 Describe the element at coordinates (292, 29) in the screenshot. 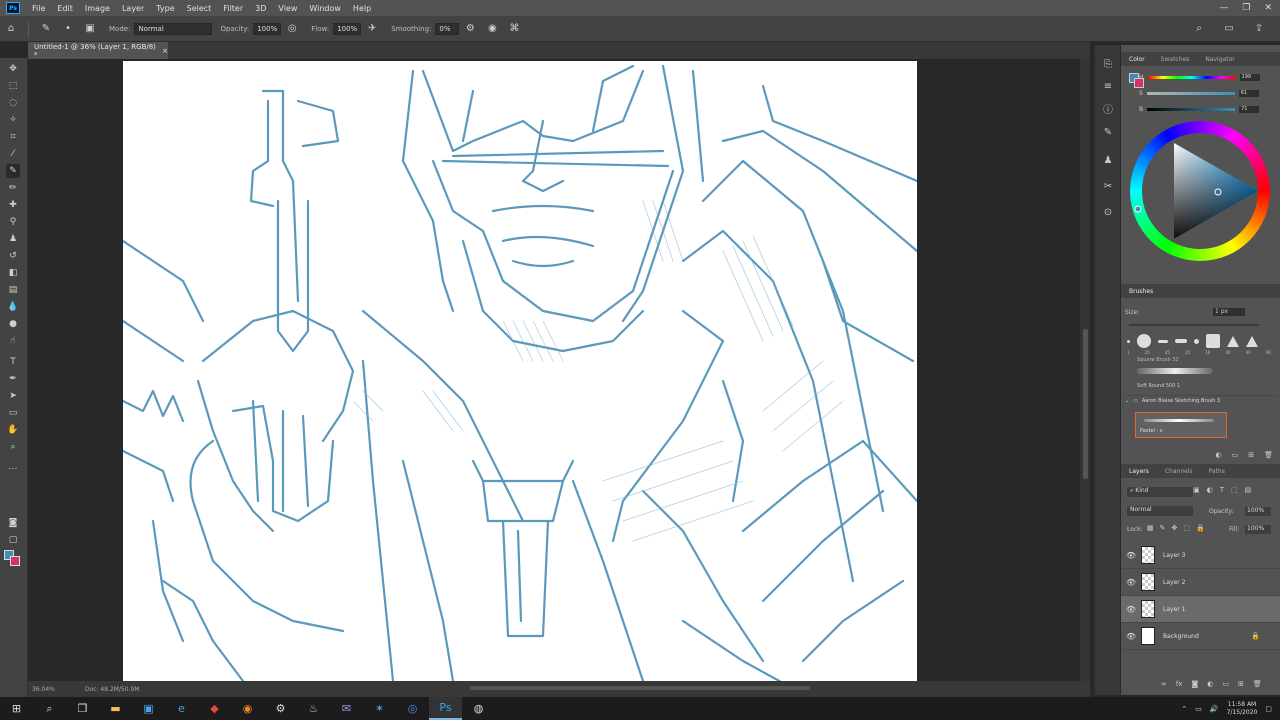

I see `pressure-opacity-icon: ◎` at that location.